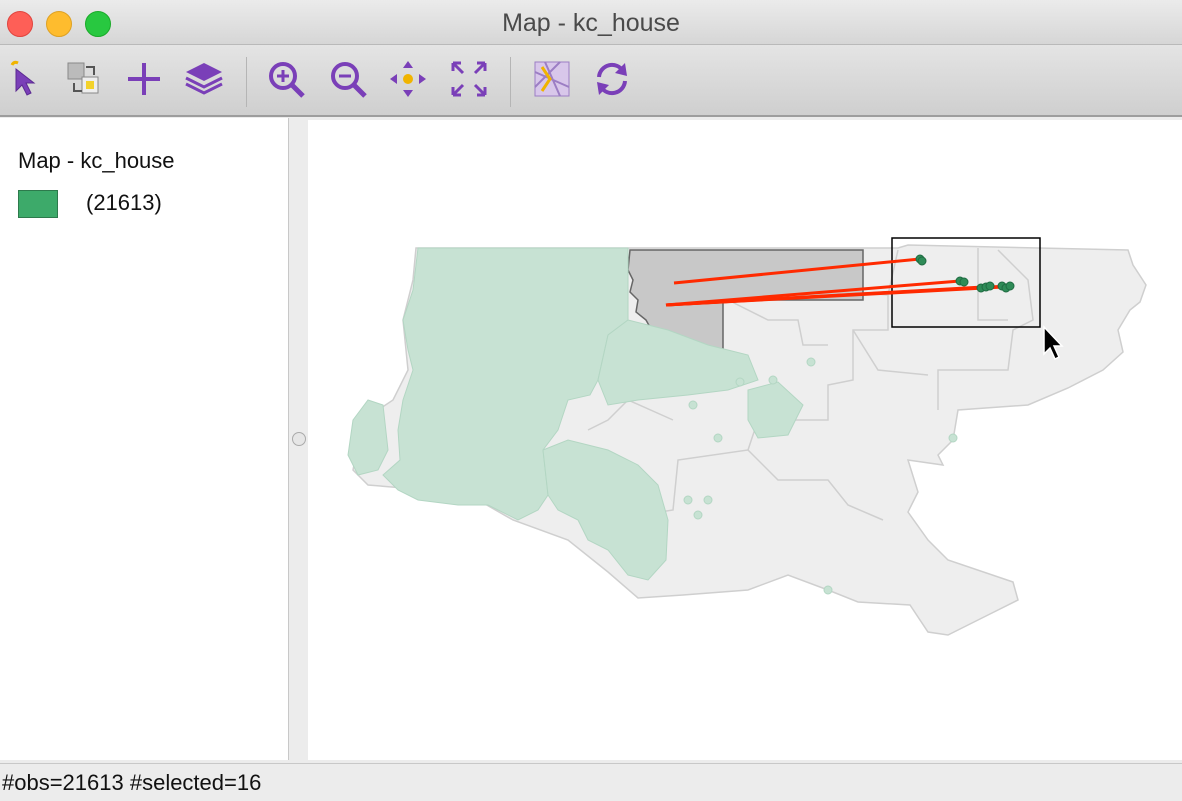 This screenshot has width=1182, height=801. What do you see at coordinates (38, 204) in the screenshot?
I see `legend-swatch` at bounding box center [38, 204].